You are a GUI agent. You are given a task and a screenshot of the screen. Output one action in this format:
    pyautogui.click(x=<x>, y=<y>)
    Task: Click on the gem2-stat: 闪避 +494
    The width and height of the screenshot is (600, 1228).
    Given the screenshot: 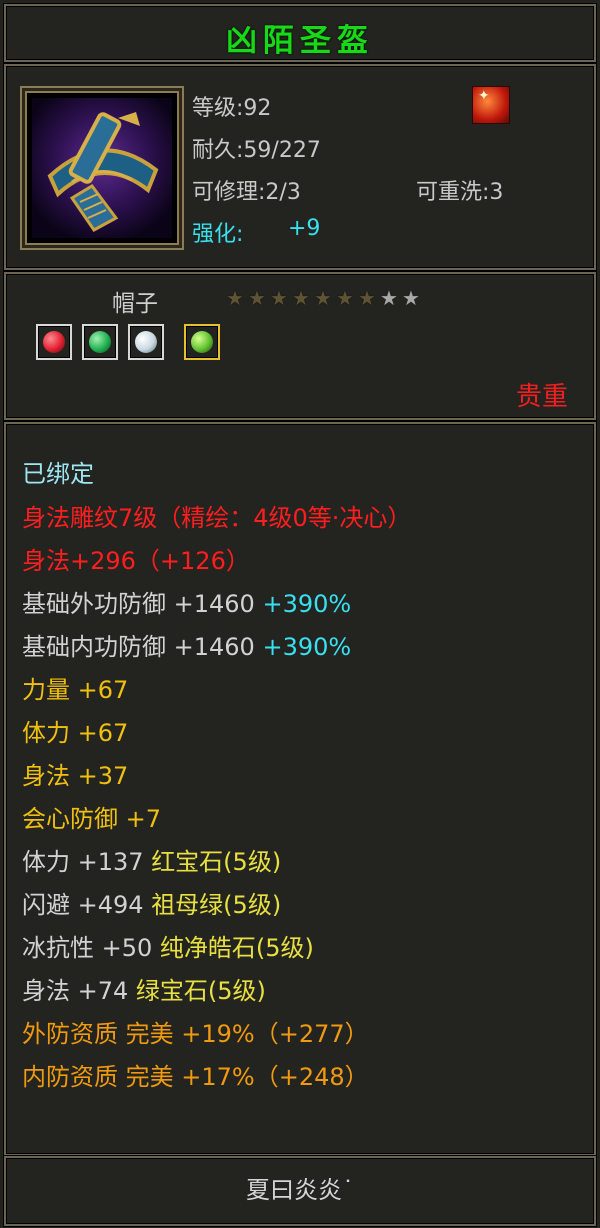 What is the action you would take?
    pyautogui.click(x=83, y=905)
    